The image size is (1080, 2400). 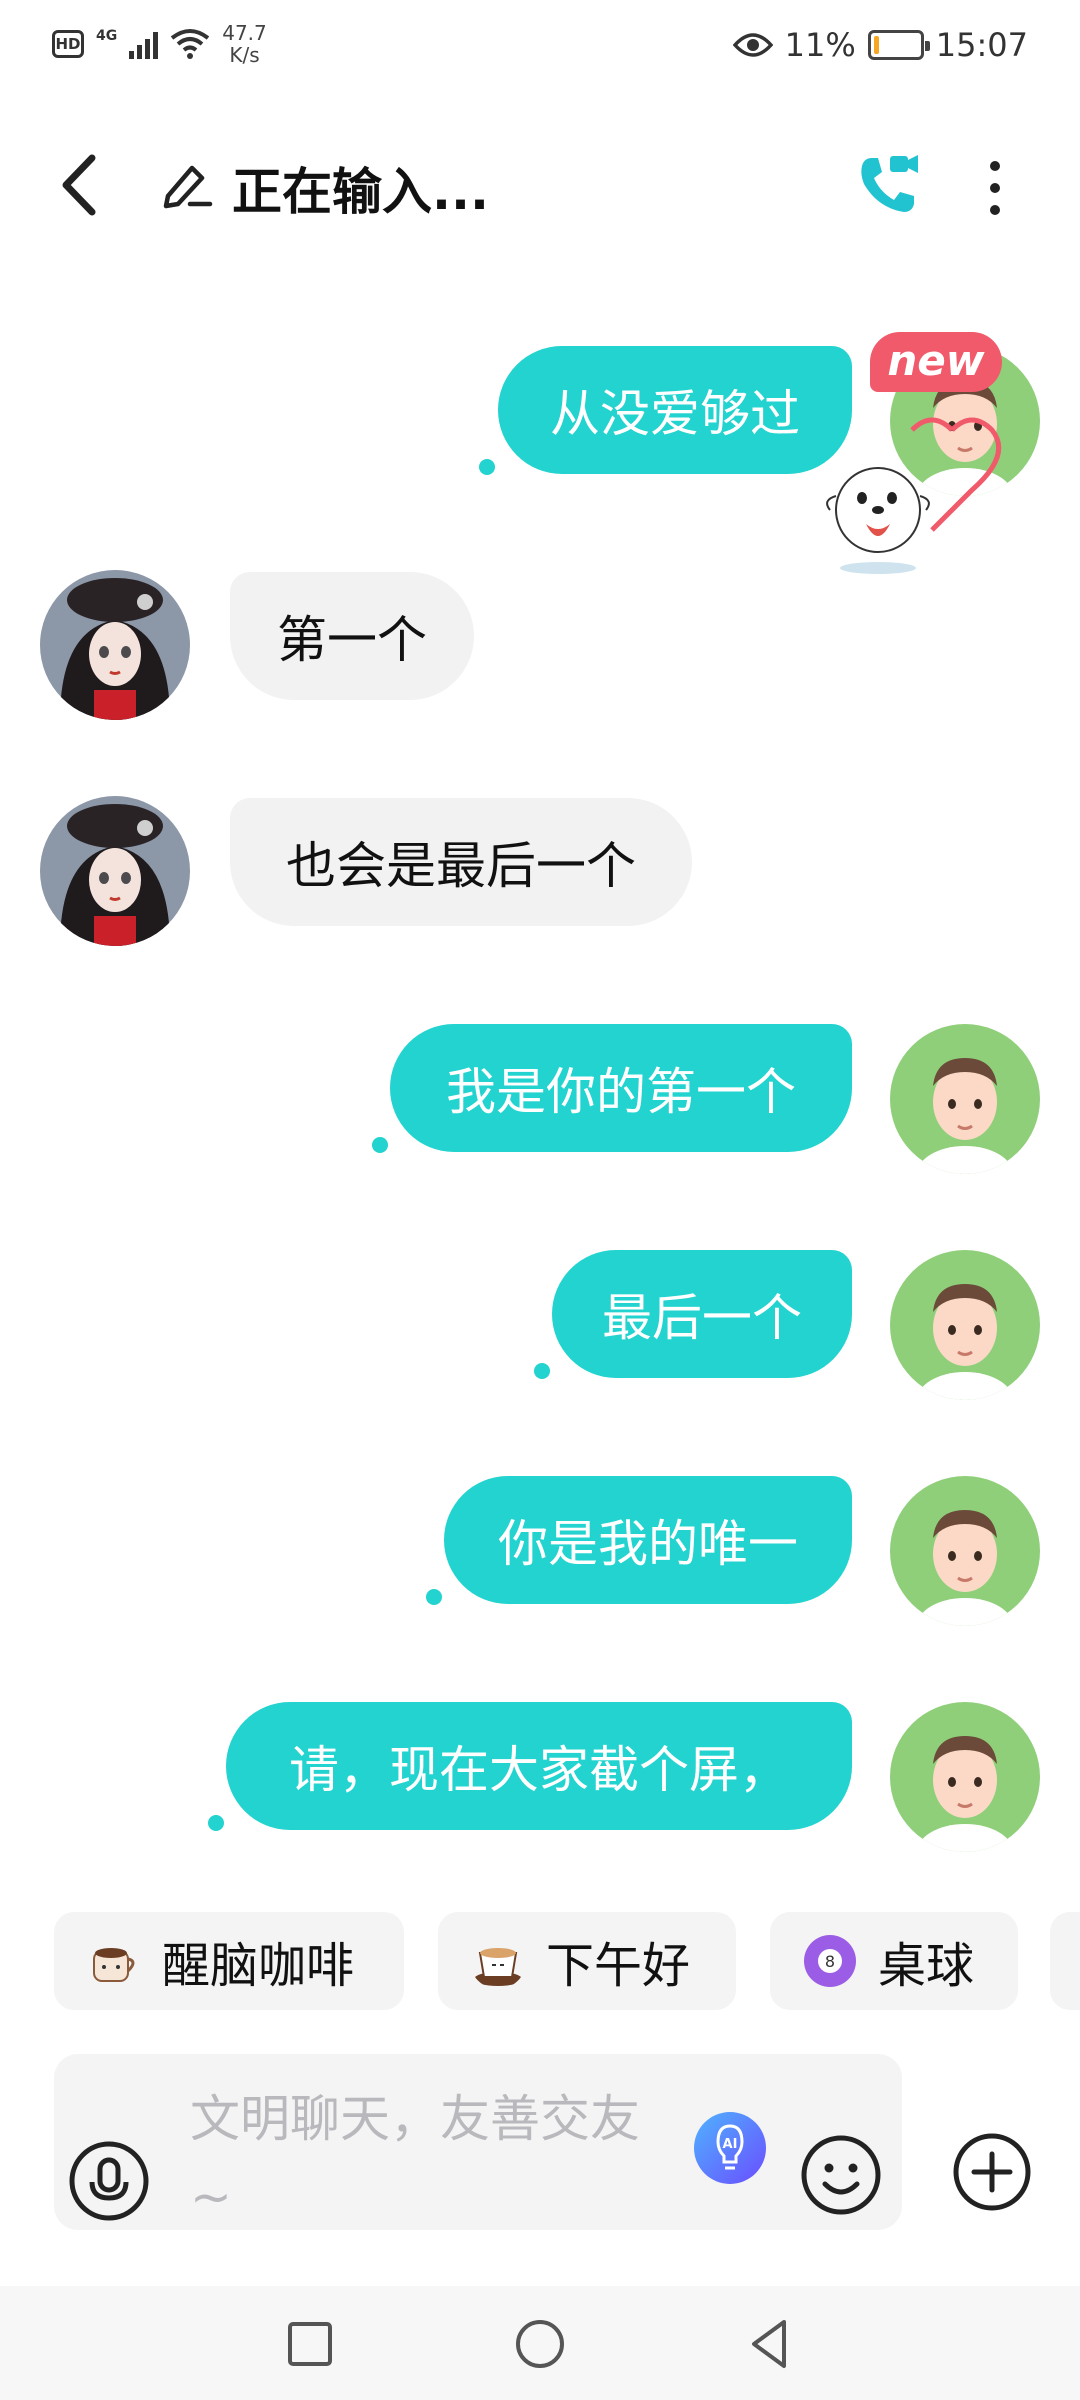 What do you see at coordinates (702, 1314) in the screenshot?
I see `message-bubble: 最后一个` at bounding box center [702, 1314].